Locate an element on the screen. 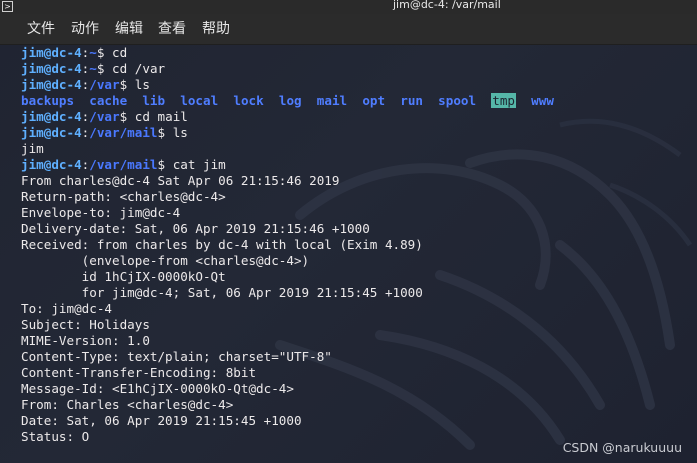 This screenshot has width=697, height=463. mail-line: To: jim@dc-4 is located at coordinates (66, 308).